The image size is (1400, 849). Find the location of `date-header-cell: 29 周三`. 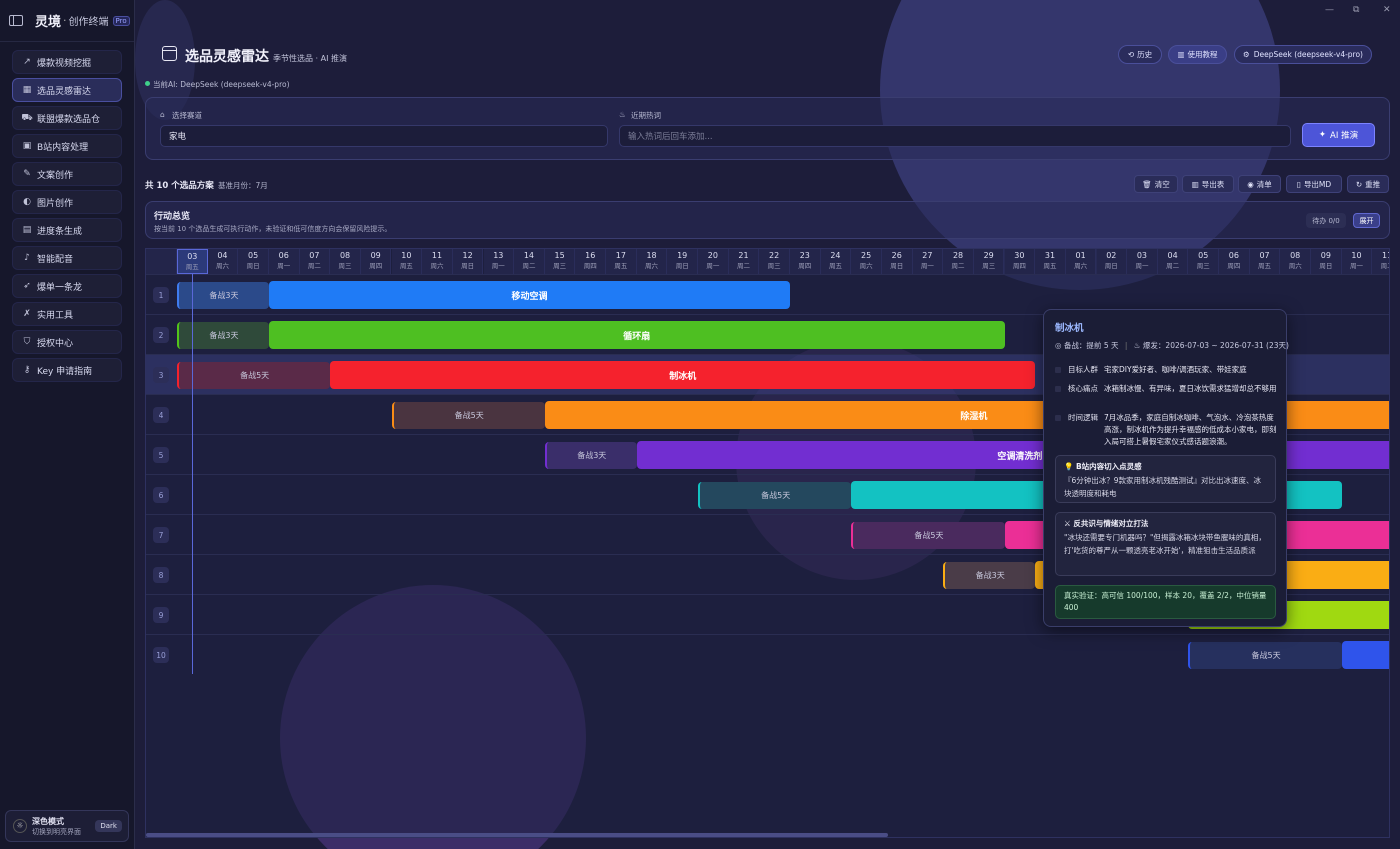

date-header-cell: 29 周三 is located at coordinates (989, 261).